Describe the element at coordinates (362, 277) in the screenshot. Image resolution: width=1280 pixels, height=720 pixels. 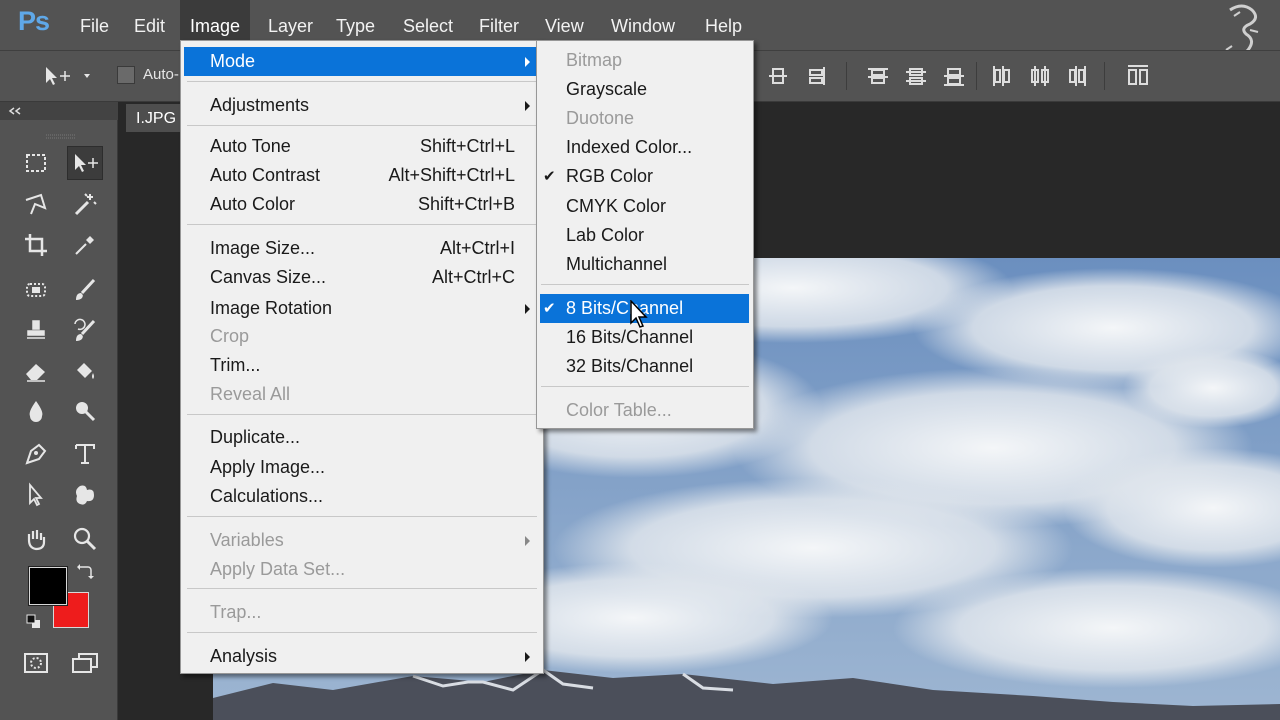
I see `menu-item-canvas-size: Canvas Size... Alt+Ctrl+C` at that location.